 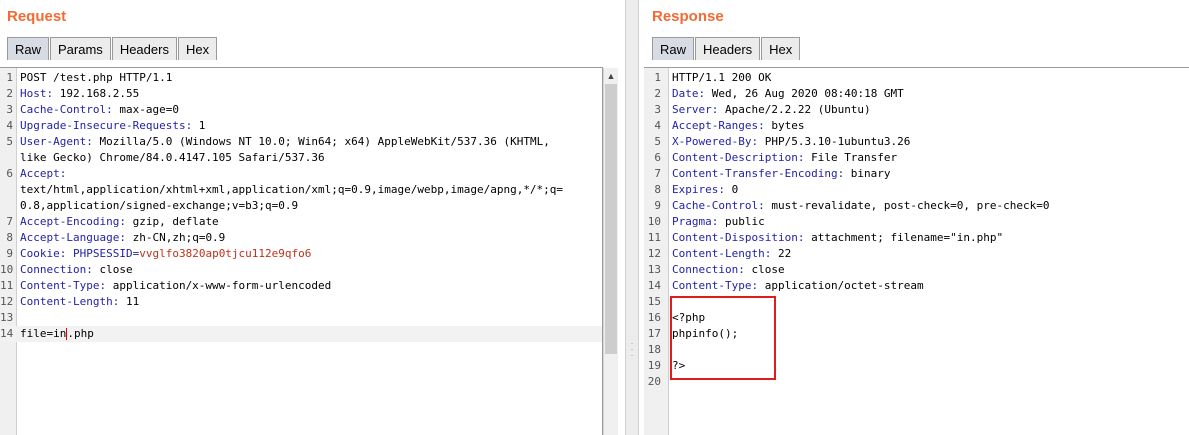 What do you see at coordinates (301, 78) in the screenshot?
I see `code-line: 1 POST /test.php HTTP/1.1` at bounding box center [301, 78].